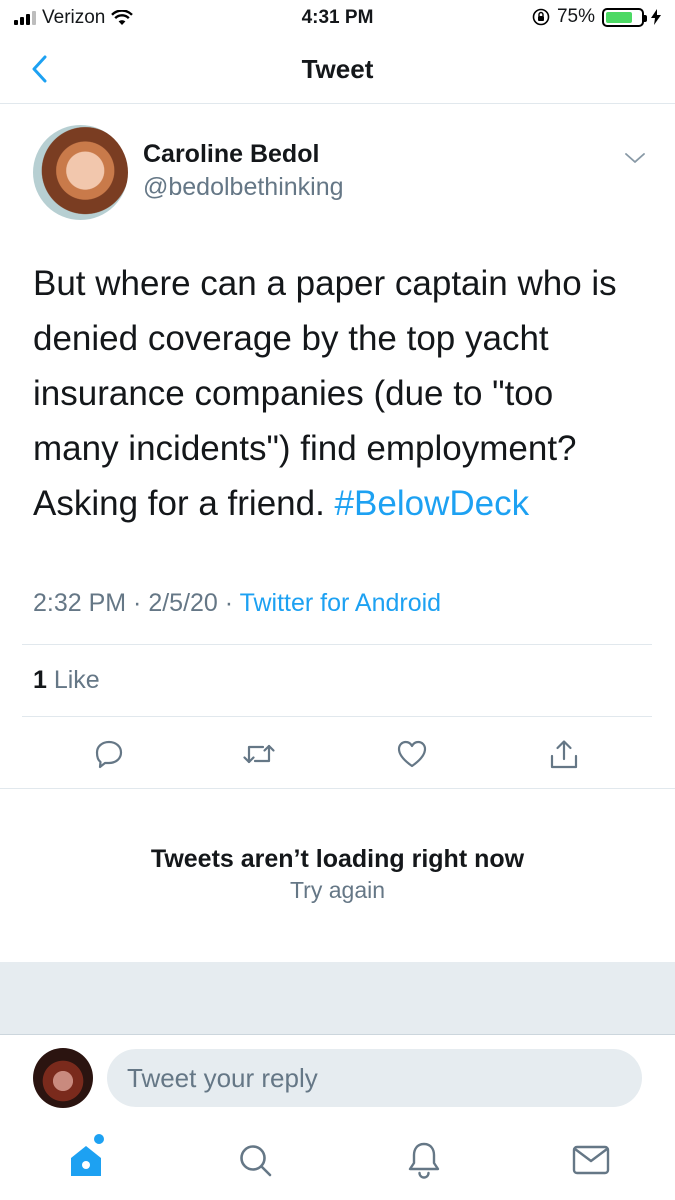 Image resolution: width=675 pixels, height=1200 pixels. Describe the element at coordinates (73, 680) in the screenshot. I see `like-label: Like` at that location.